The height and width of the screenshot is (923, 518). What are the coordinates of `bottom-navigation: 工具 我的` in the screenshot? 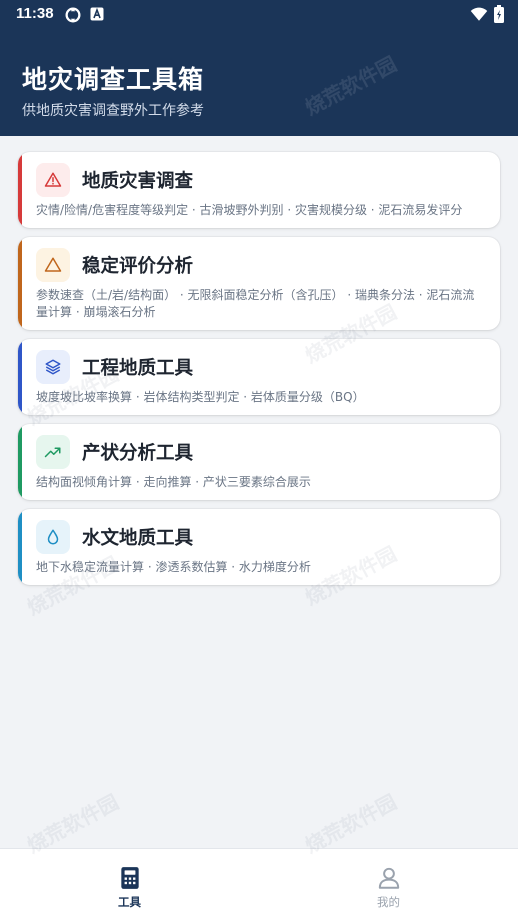 It's located at (259, 885).